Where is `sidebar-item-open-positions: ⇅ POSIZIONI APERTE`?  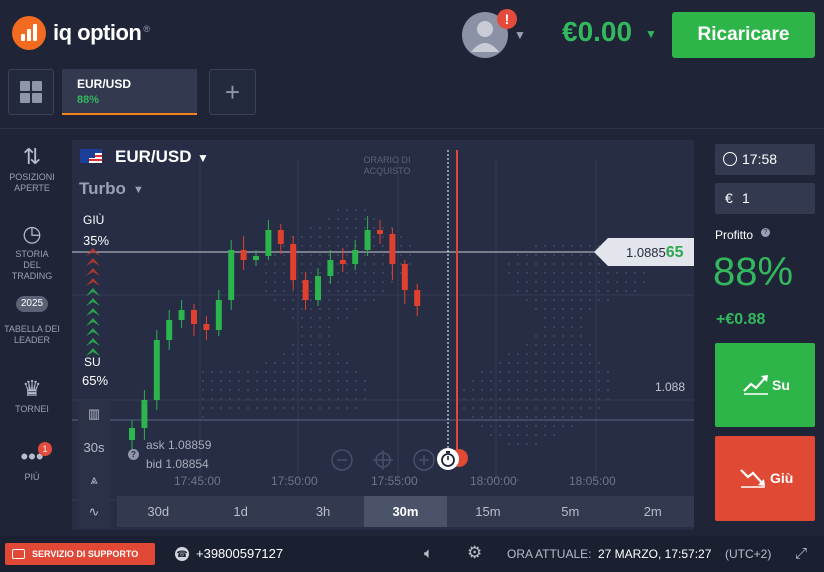
sidebar-item-open-positions: ⇅ POSIZIONI APERTE is located at coordinates (32, 168).